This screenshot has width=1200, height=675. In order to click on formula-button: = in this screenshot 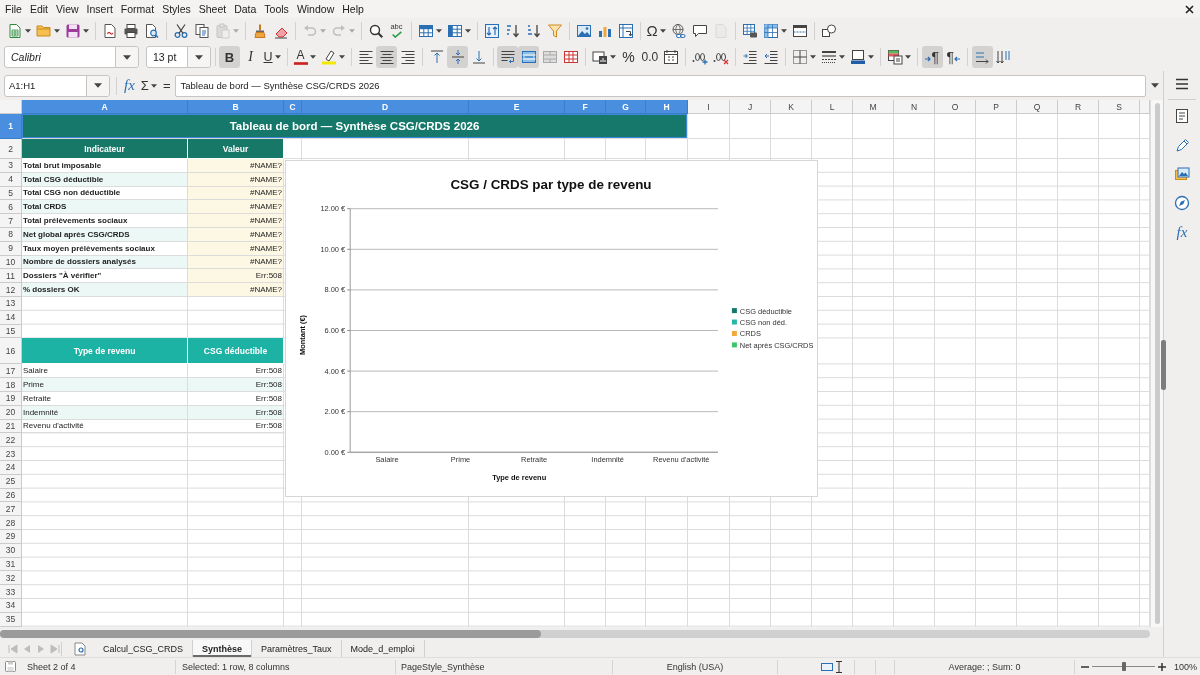, I will do `click(166, 85)`.